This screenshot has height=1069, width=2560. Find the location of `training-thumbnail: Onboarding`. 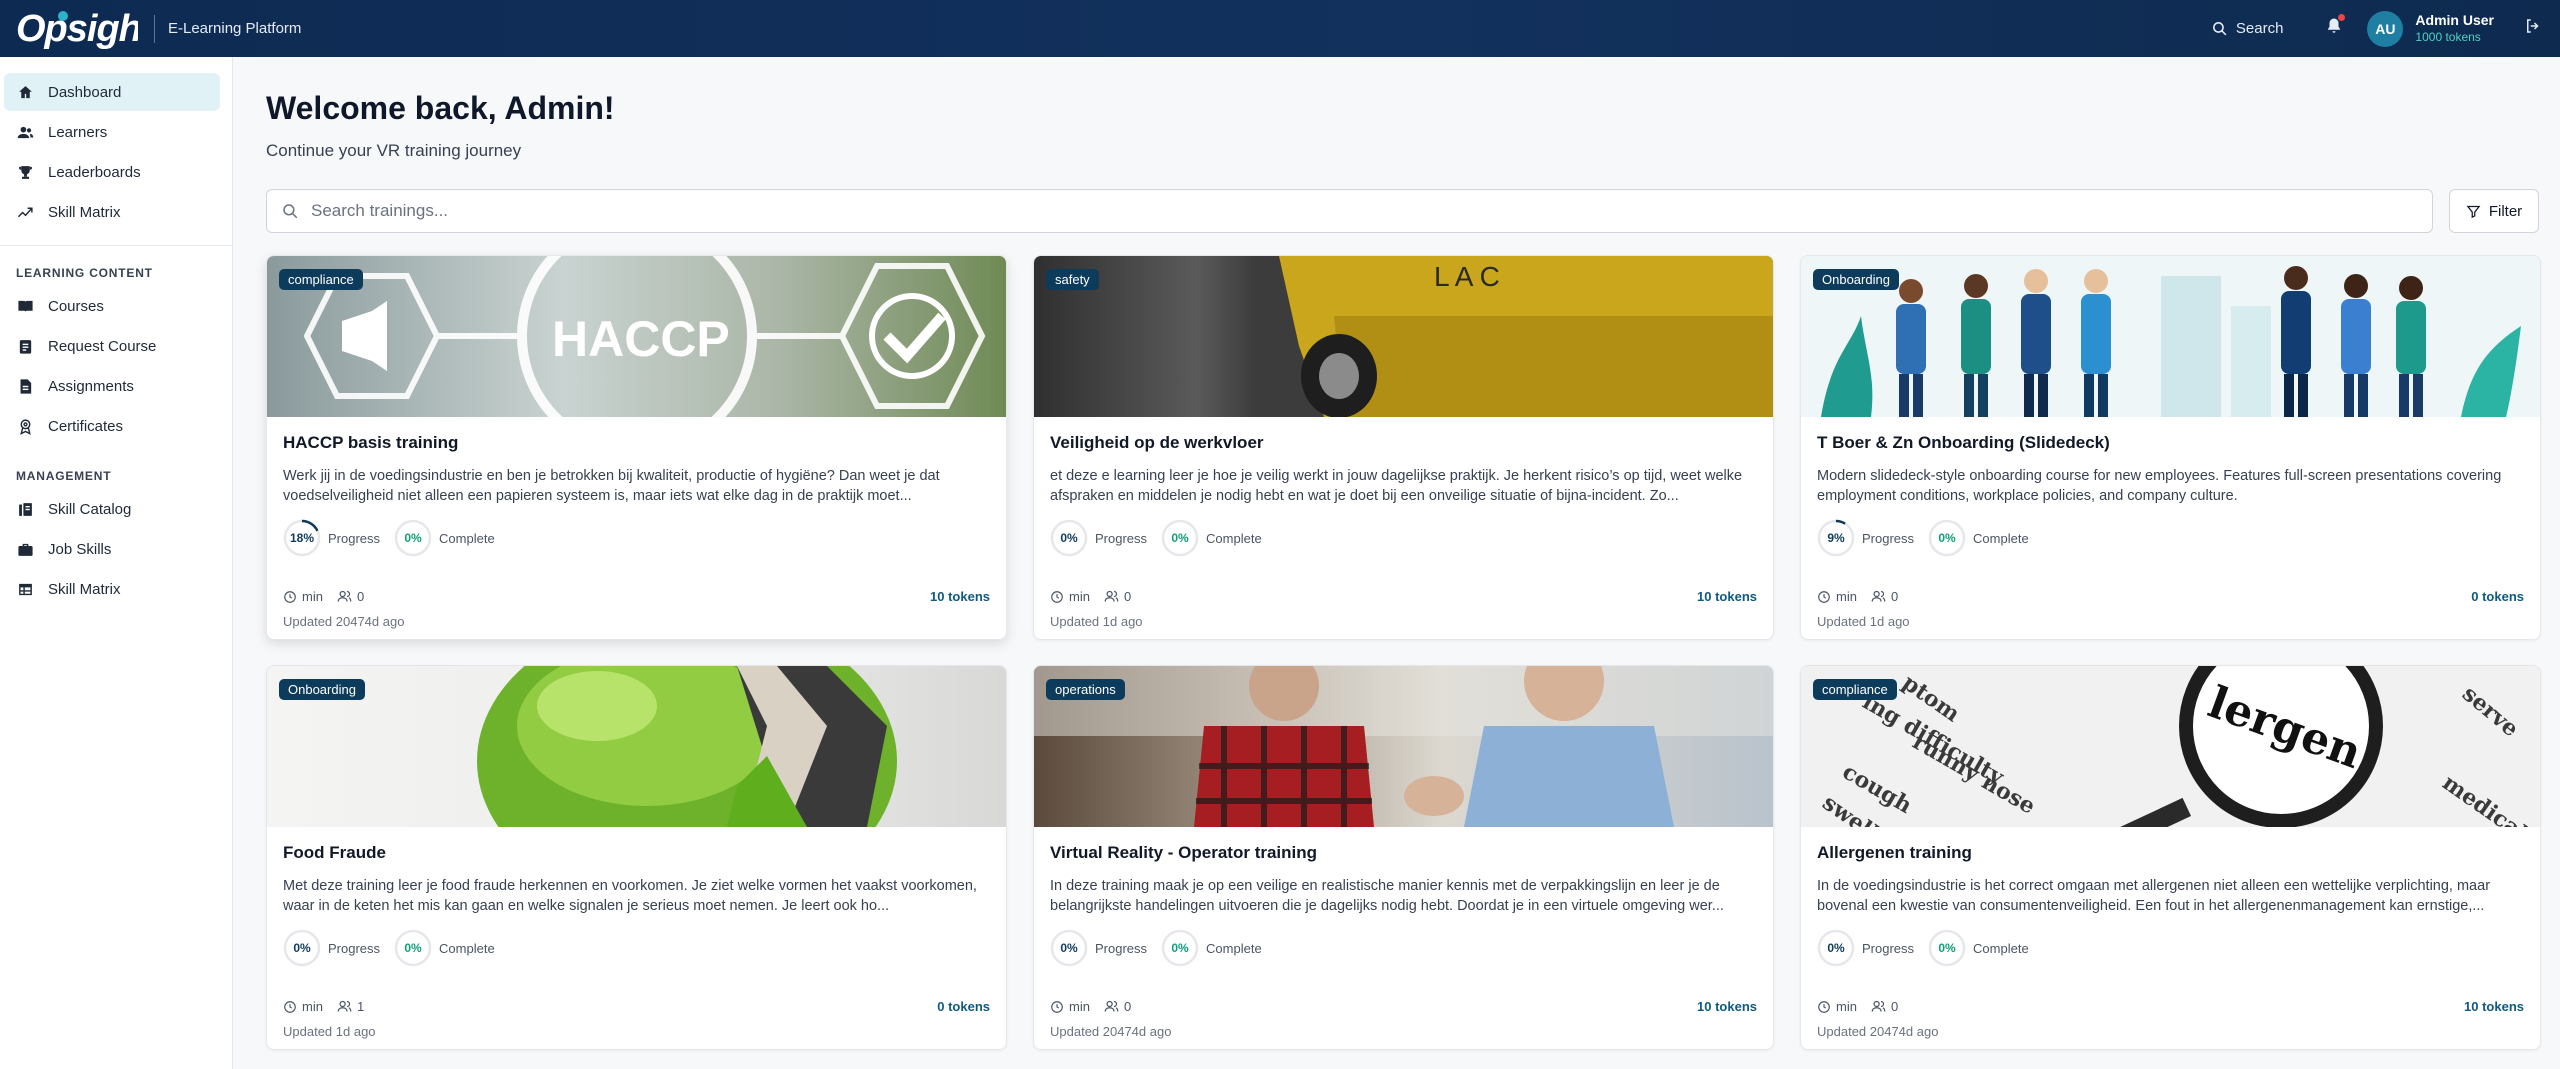

training-thumbnail: Onboarding is located at coordinates (636, 746).